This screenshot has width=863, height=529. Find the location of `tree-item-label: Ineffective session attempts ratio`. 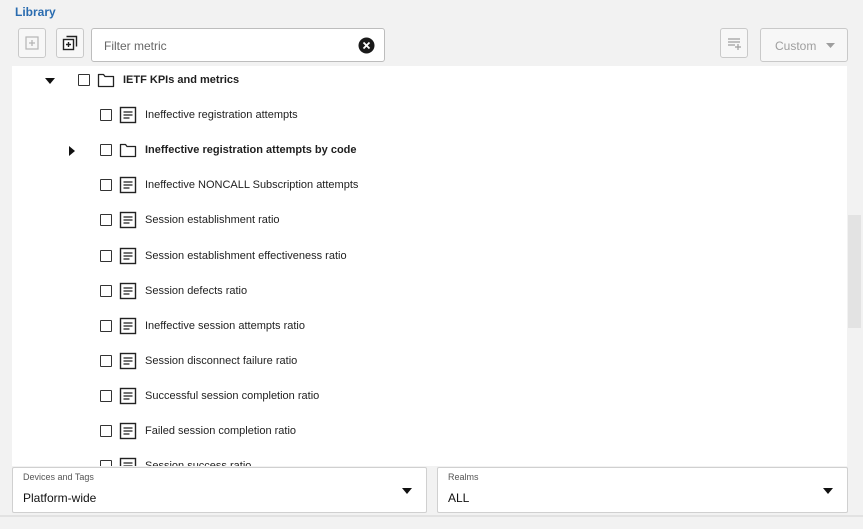

tree-item-label: Ineffective session attempts ratio is located at coordinates (225, 325).